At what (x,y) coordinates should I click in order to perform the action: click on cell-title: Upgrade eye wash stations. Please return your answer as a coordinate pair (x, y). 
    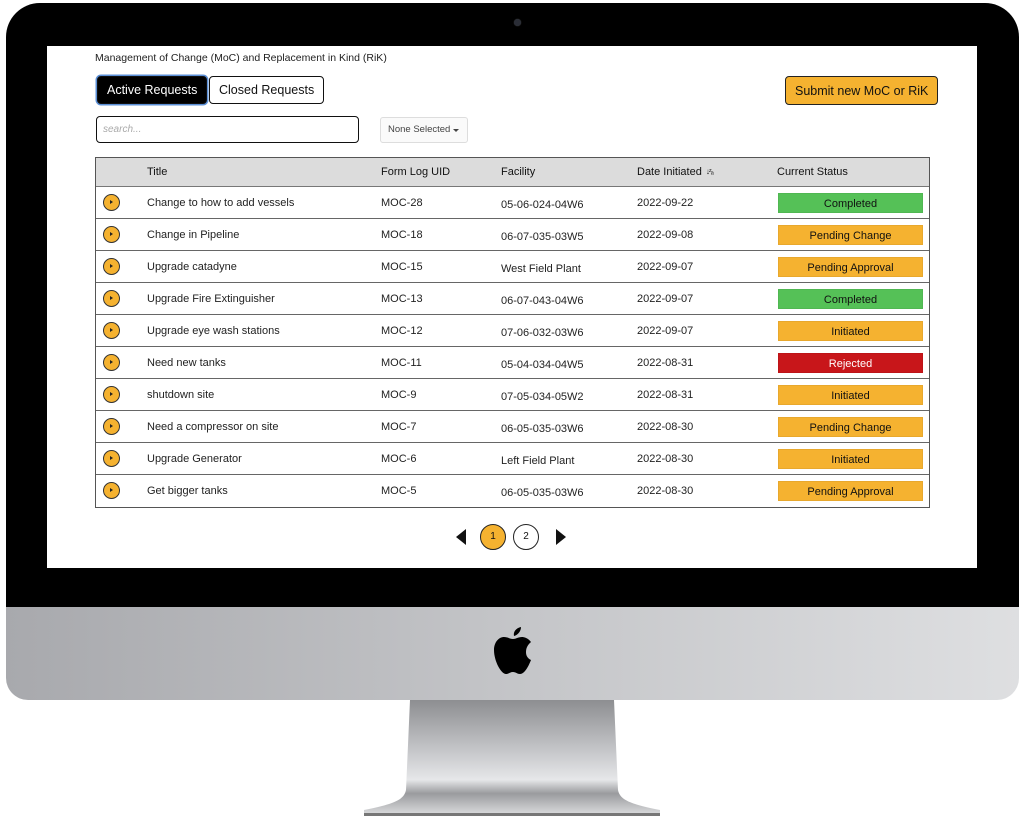
    Looking at the image, I should click on (213, 331).